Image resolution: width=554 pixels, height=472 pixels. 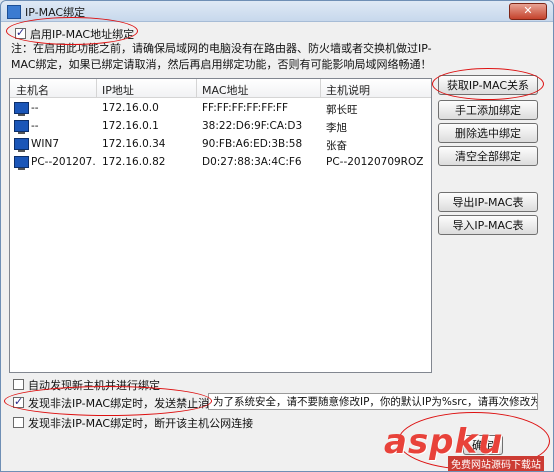 I want to click on cell-ip: 172.16.0.34, so click(x=134, y=144).